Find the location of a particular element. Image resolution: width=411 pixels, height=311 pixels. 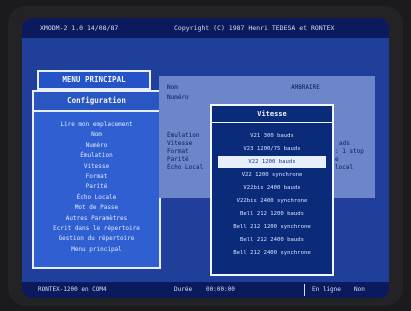

menu-item-main-menu: Menu principal is located at coordinates (96, 250).